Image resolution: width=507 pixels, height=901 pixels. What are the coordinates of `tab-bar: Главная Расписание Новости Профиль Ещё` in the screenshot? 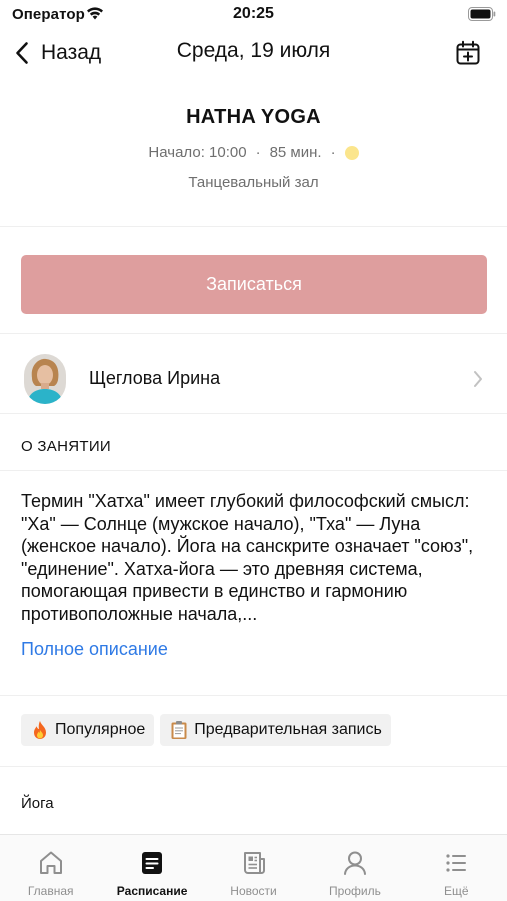 It's located at (253, 867).